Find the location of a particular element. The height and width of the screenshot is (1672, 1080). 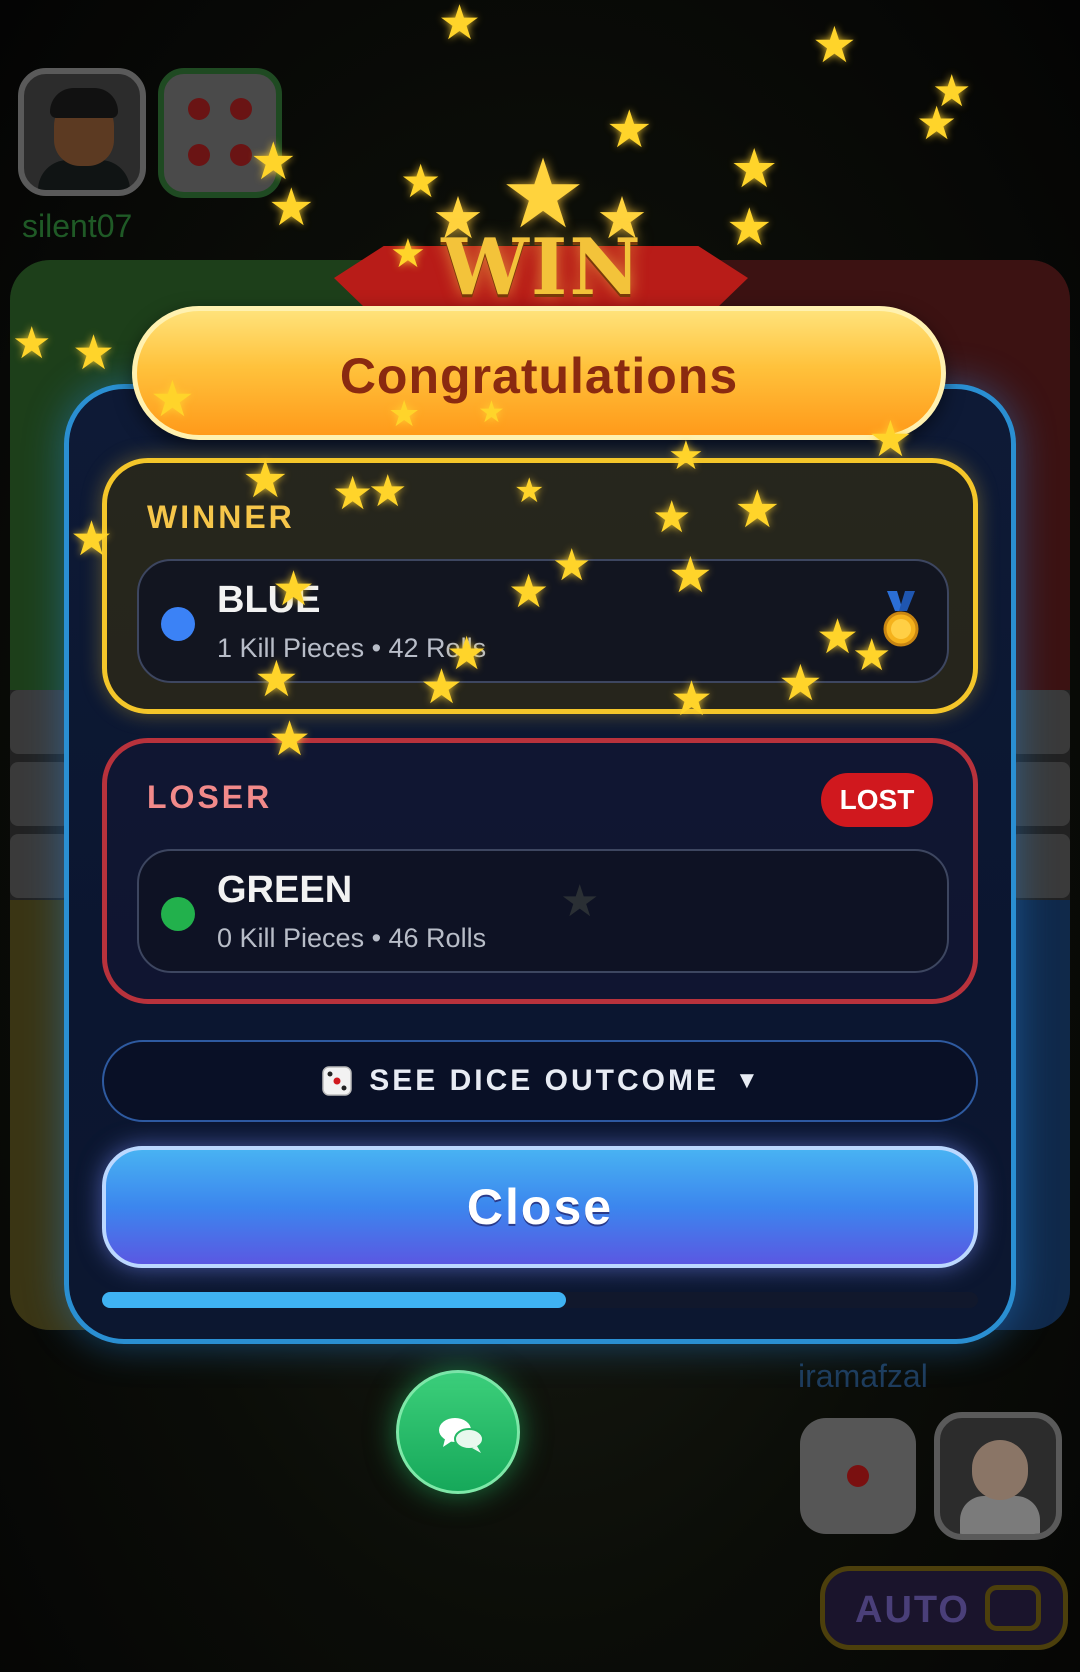

congratulations-banner: Congratulations is located at coordinates (539, 373).